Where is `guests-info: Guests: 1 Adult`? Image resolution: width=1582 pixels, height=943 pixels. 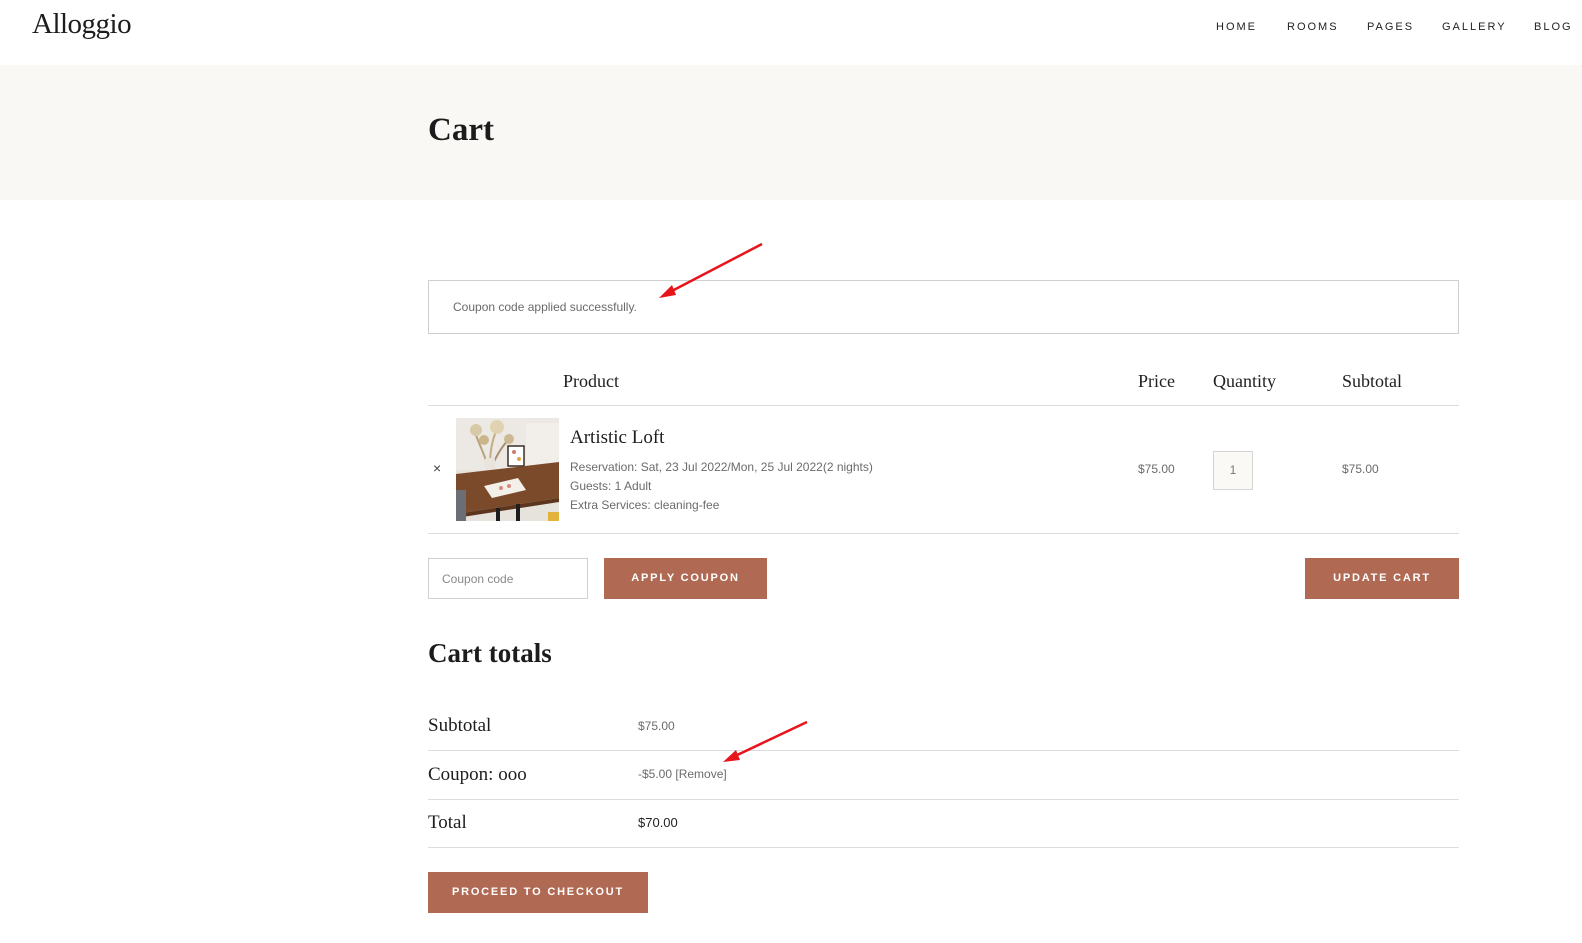
guests-info: Guests: 1 Adult is located at coordinates (611, 486).